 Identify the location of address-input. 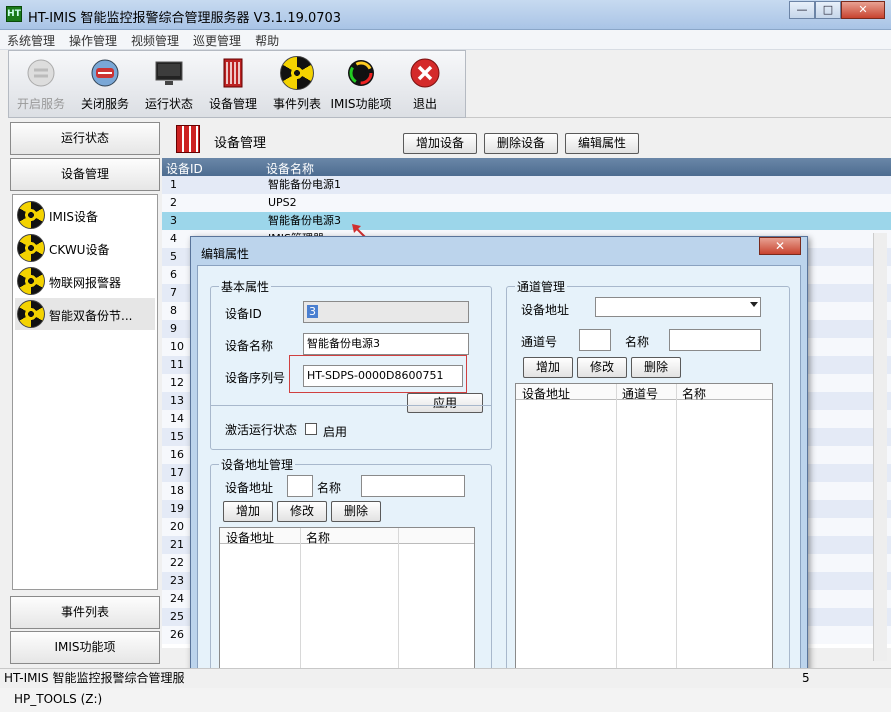
(300, 486).